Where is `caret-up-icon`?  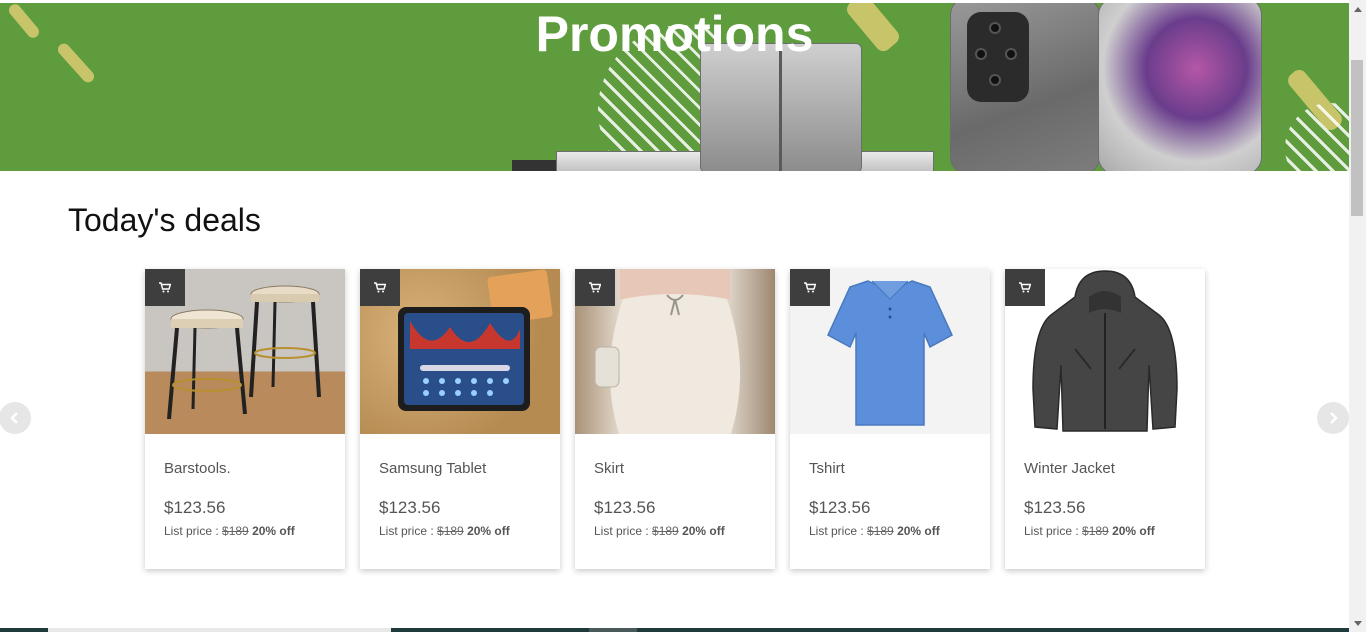 caret-up-icon is located at coordinates (1357, 9).